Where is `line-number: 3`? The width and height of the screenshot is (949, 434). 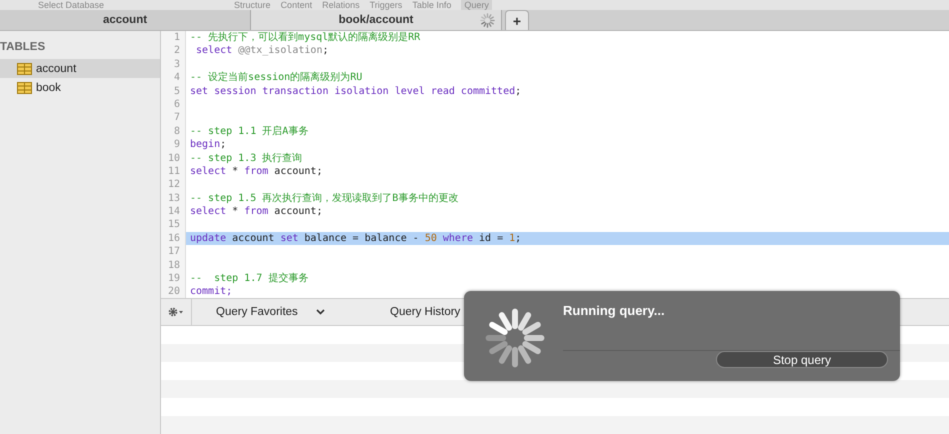
line-number: 3 is located at coordinates (176, 65).